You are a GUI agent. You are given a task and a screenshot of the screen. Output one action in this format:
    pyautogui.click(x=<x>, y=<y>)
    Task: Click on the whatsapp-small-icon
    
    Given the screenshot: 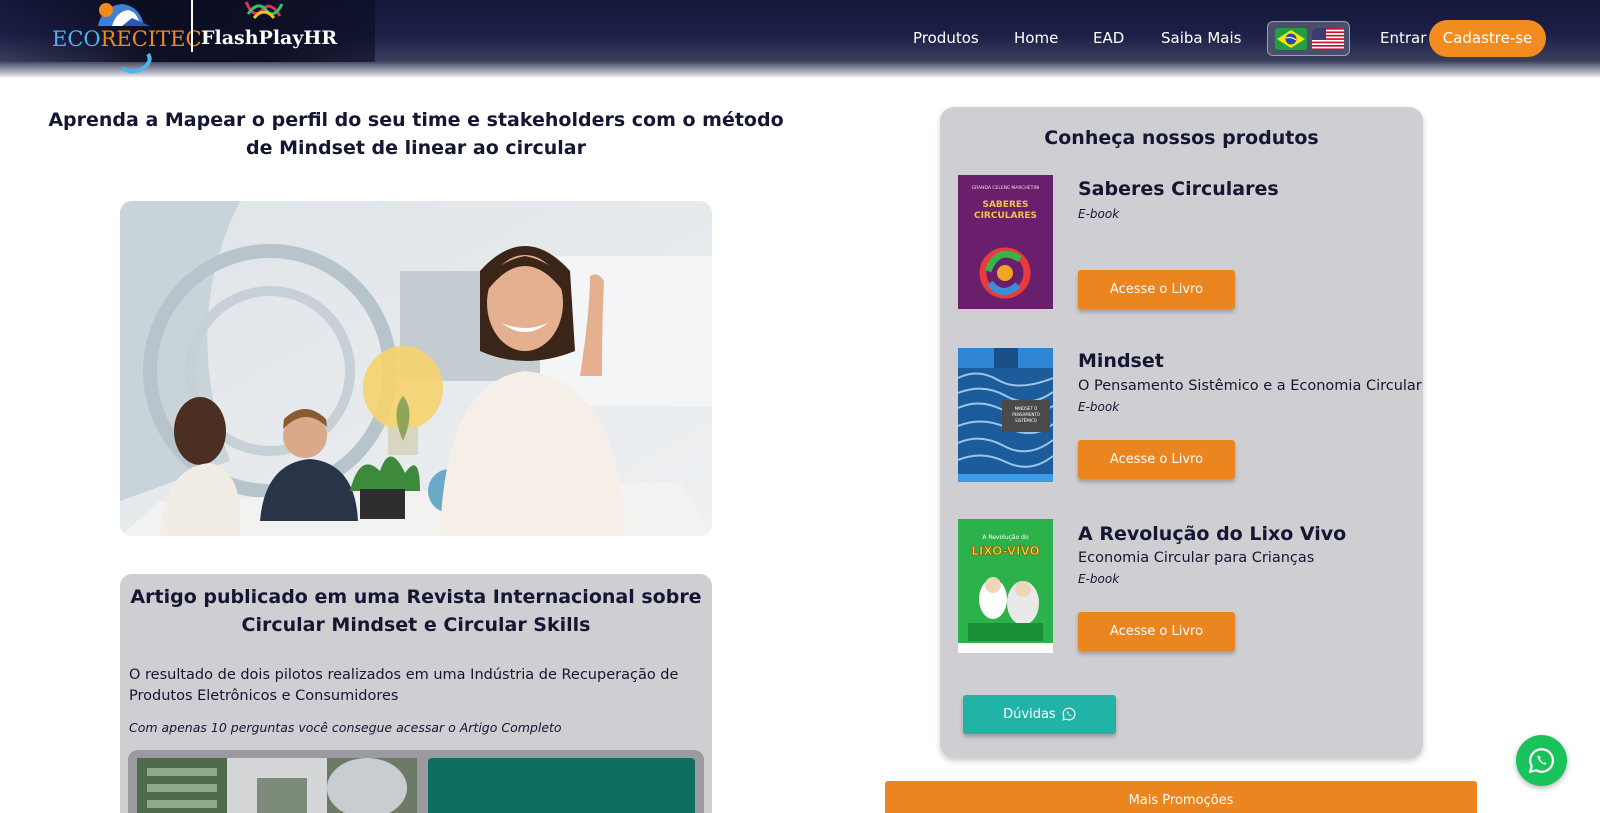 What is the action you would take?
    pyautogui.click(x=1069, y=714)
    